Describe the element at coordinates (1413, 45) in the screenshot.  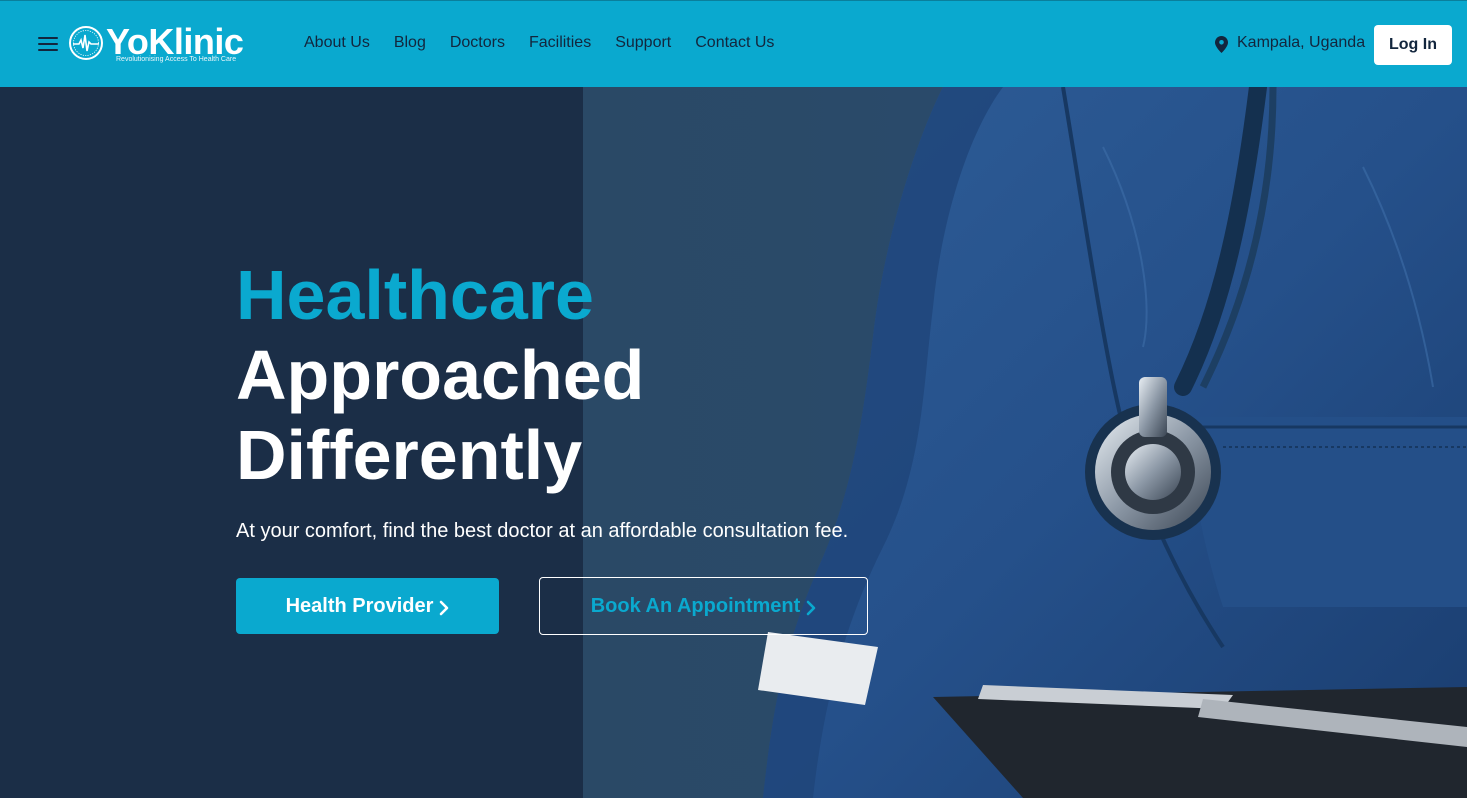
I see `login-button: Log In` at that location.